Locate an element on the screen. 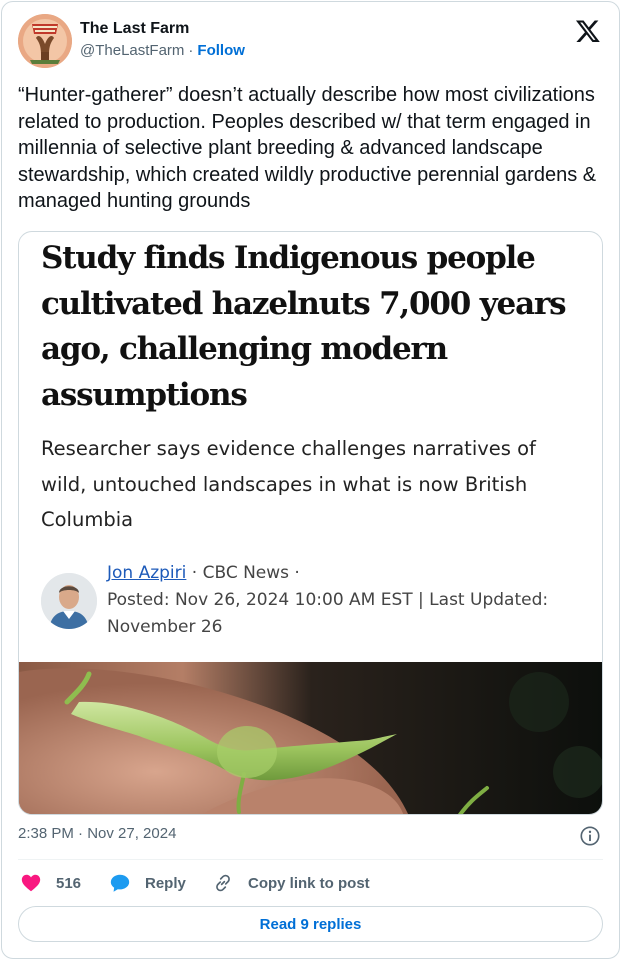 Image resolution: width=621 pixels, height=960 pixels. action-bar: 516 Reply Copy link to post is located at coordinates (310, 883).